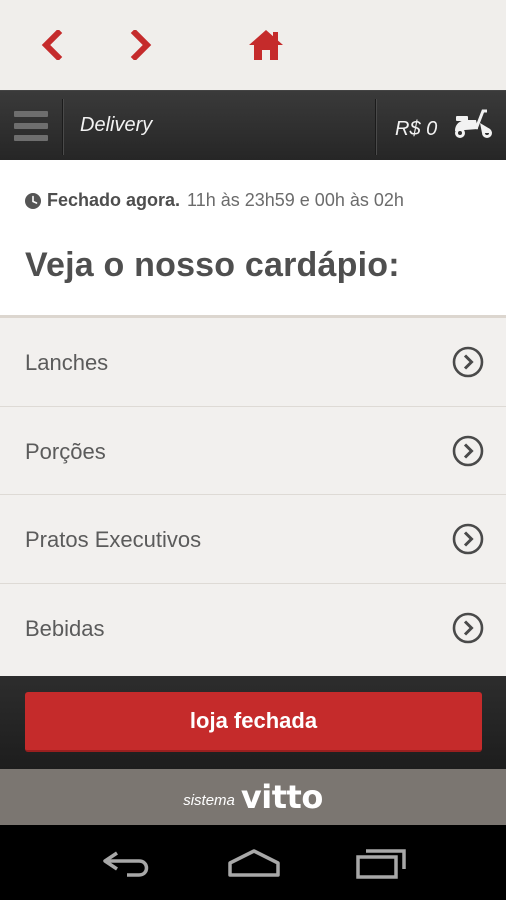 This screenshot has width=506, height=900. I want to click on opening-hours: 11h às 23h59 e 00h às 02h, so click(295, 200).